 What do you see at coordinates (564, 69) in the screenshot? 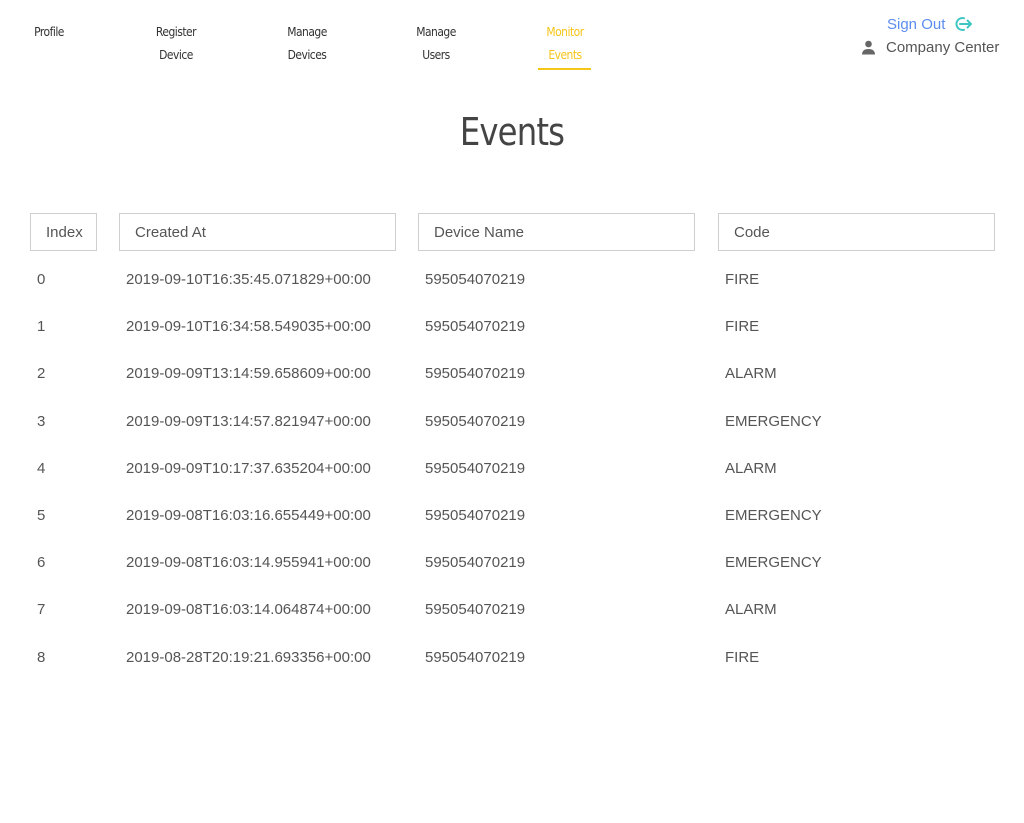
I see `active-tab-indicator` at bounding box center [564, 69].